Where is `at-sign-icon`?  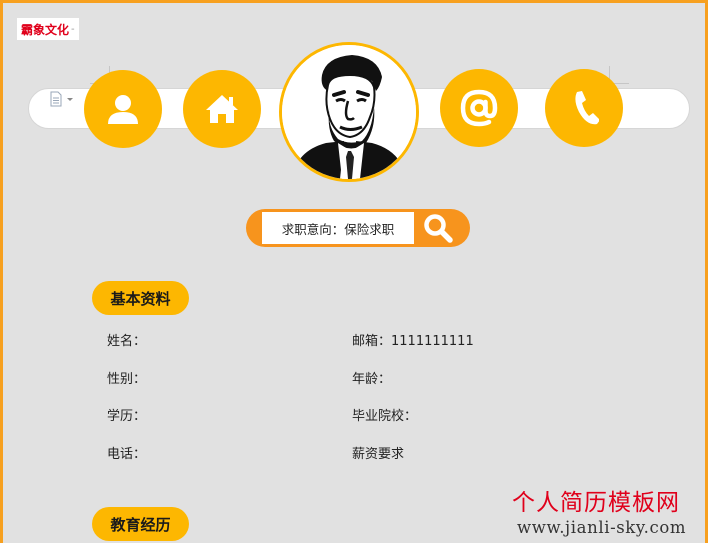 at-sign-icon is located at coordinates (479, 108).